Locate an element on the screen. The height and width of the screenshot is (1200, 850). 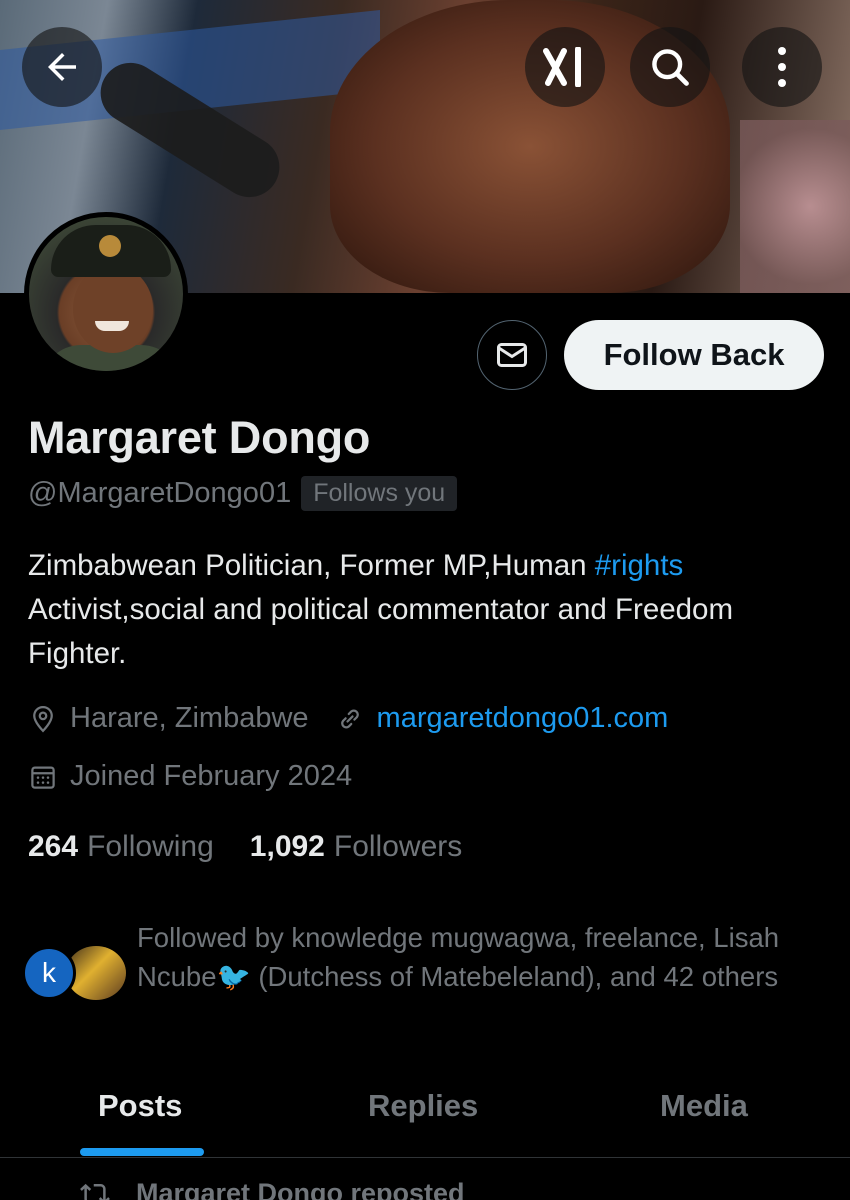
tab-media: Media is located at coordinates (704, 1106).